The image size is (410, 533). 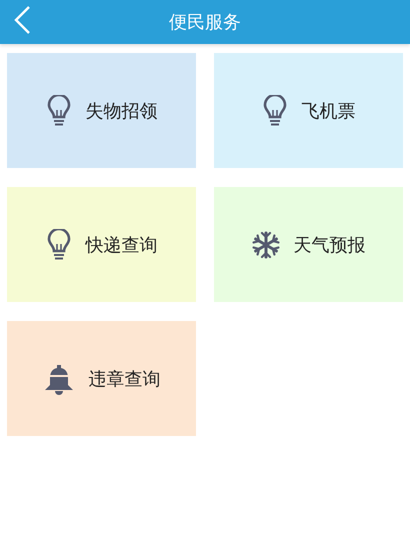 What do you see at coordinates (101, 378) in the screenshot?
I see `service-tile: 违章查询` at bounding box center [101, 378].